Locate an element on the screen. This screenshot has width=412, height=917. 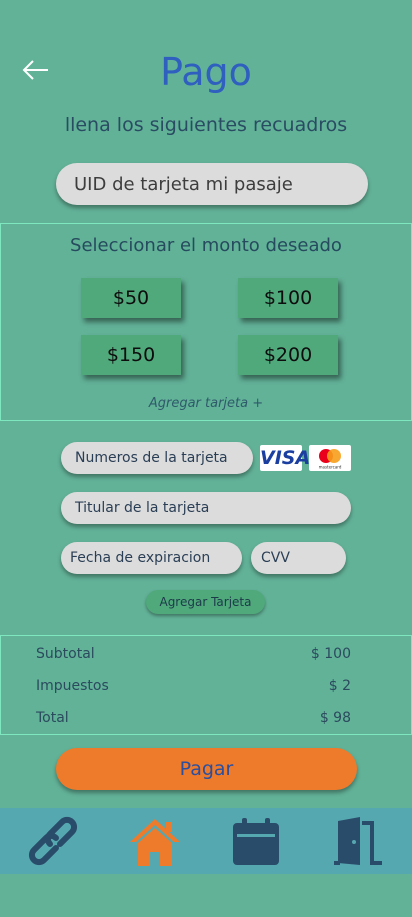
uid-input is located at coordinates (212, 184).